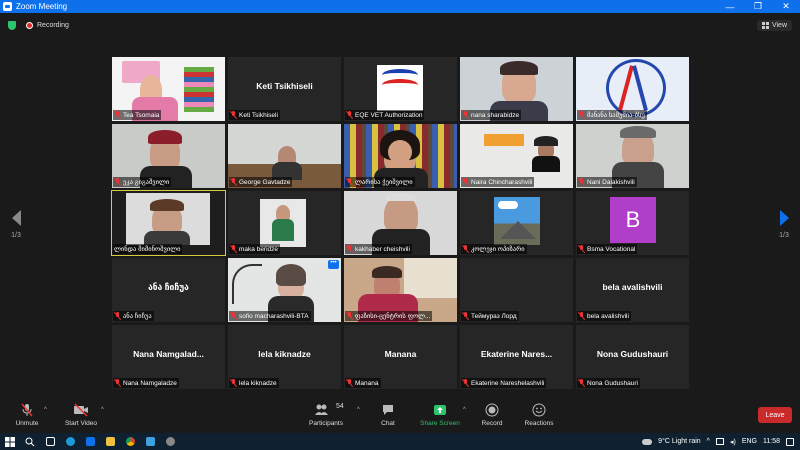  Describe the element at coordinates (385, 115) in the screenshot. I see `participant-name-label: EQE VET Authorization` at that location.